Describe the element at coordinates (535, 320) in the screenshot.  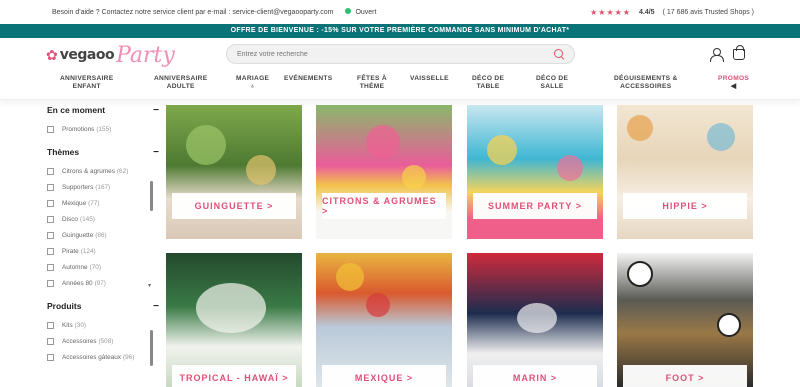
I see `category-card-marin: MARIN >` at that location.